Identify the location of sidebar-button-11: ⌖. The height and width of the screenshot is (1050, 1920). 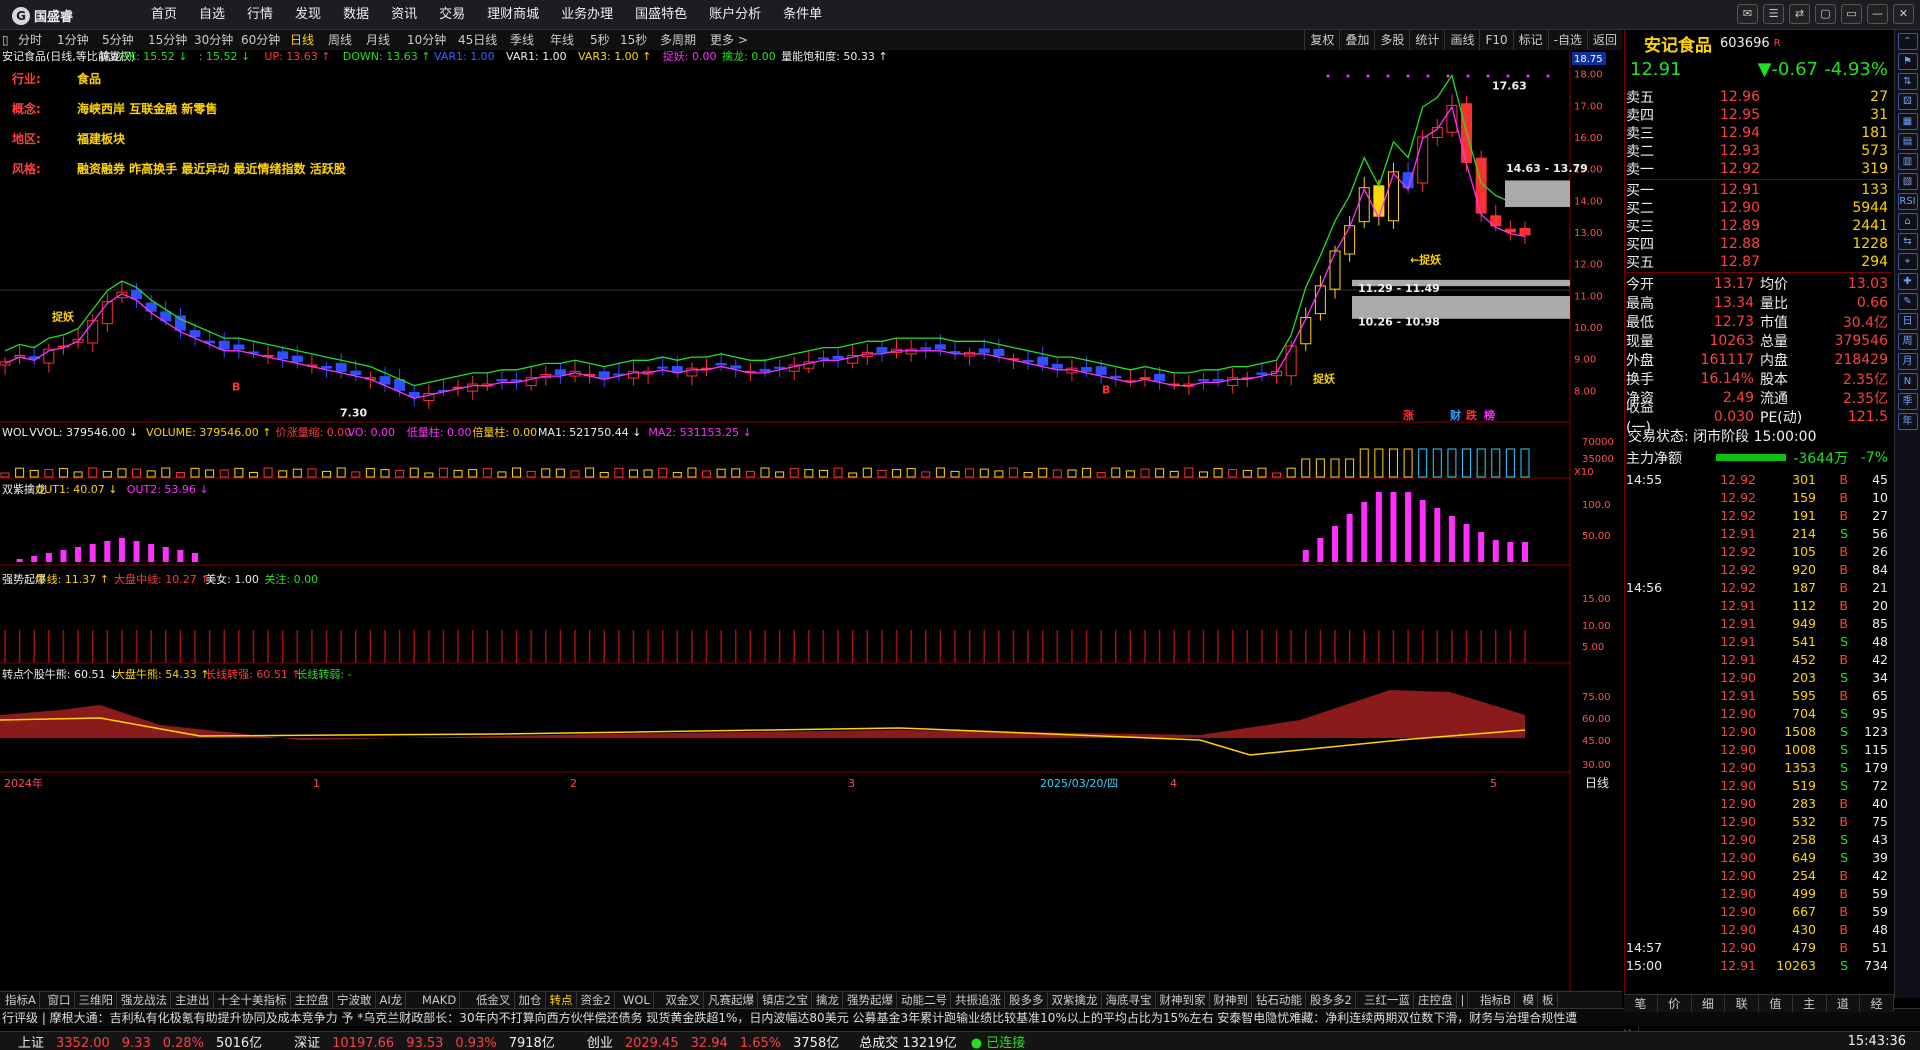
(1907, 261).